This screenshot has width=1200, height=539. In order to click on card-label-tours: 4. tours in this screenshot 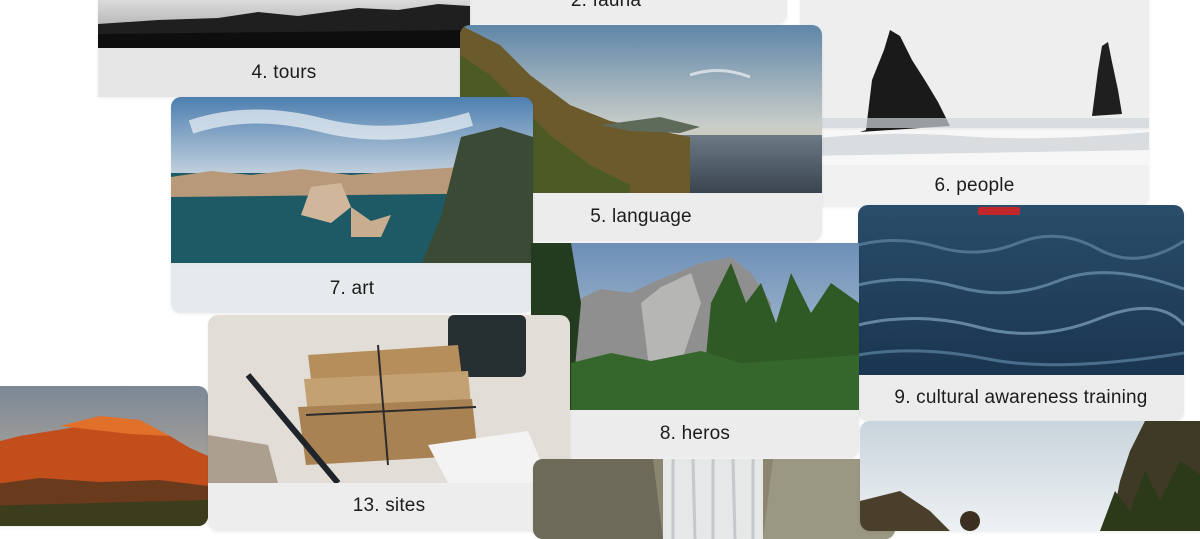, I will do `click(284, 72)`.